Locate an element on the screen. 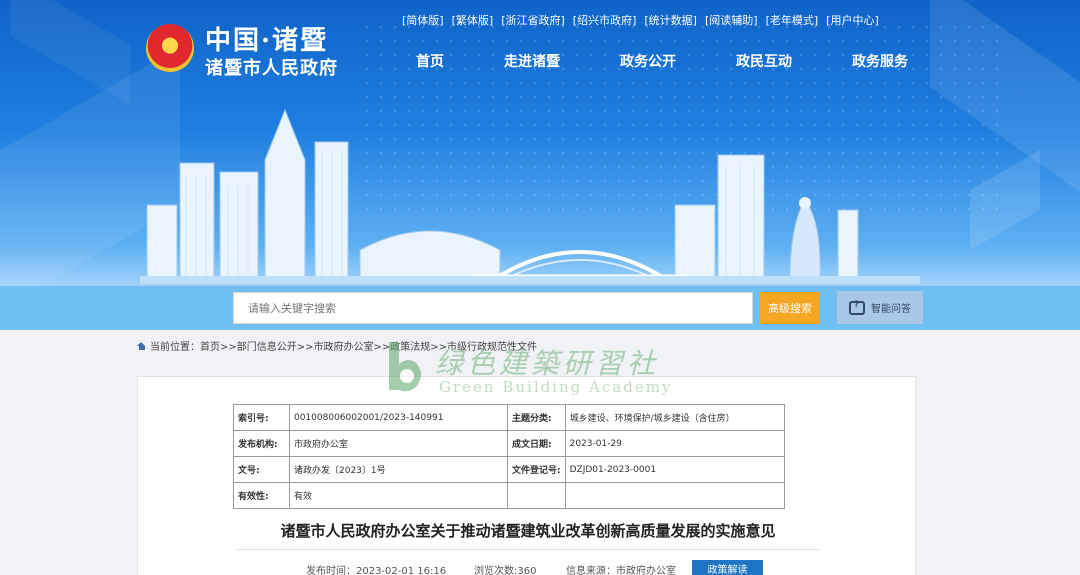  meta-value: DZJD01-2023-0001 is located at coordinates (675, 469).